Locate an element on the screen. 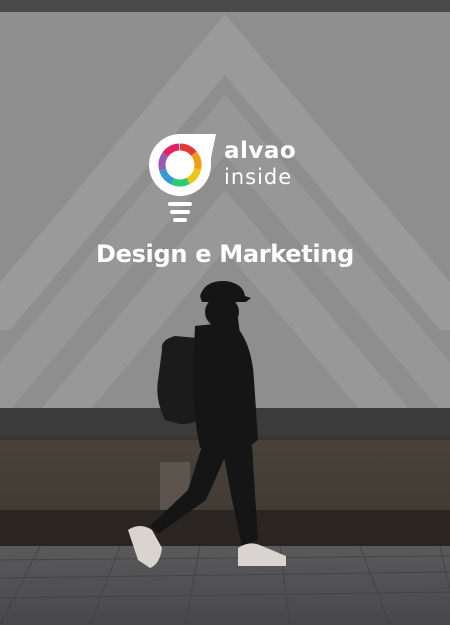 Image resolution: width=450 pixels, height=625 pixels. brand-logo: alvao inside is located at coordinates (231, 180).